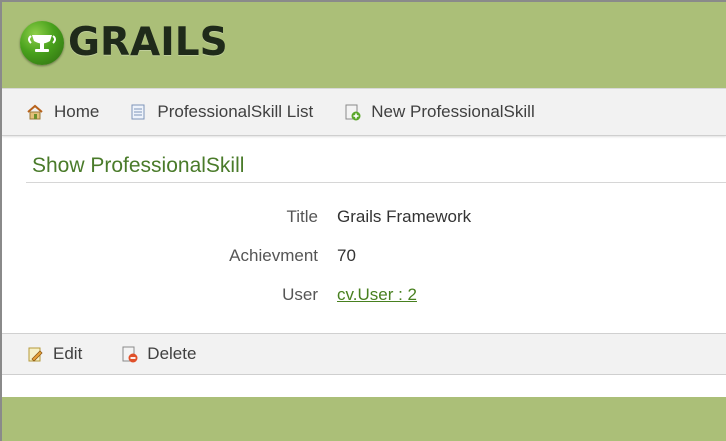 This screenshot has width=726, height=441. What do you see at coordinates (302, 216) in the screenshot?
I see `property-label: Title` at bounding box center [302, 216].